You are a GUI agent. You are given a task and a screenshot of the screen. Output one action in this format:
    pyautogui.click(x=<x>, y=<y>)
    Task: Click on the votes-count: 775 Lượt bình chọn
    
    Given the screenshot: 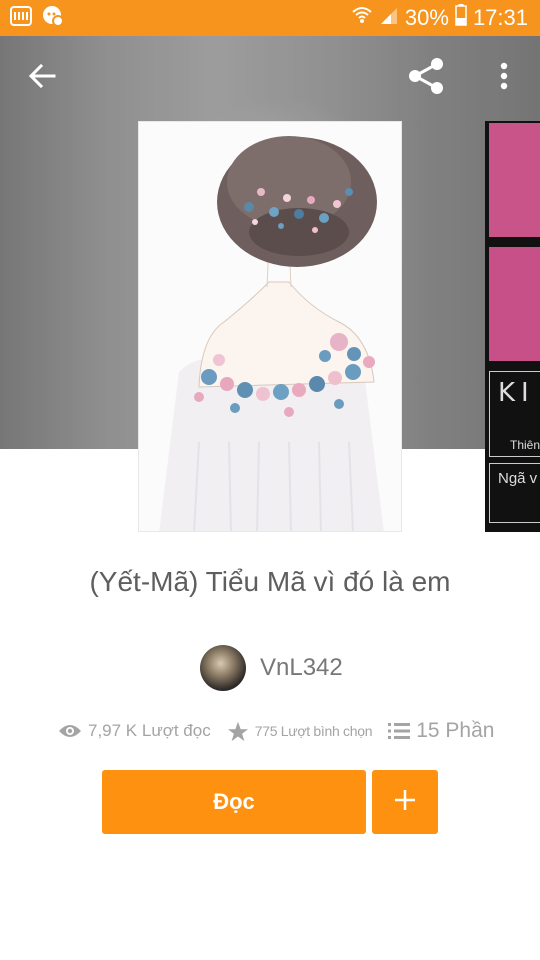 What is the action you would take?
    pyautogui.click(x=313, y=731)
    